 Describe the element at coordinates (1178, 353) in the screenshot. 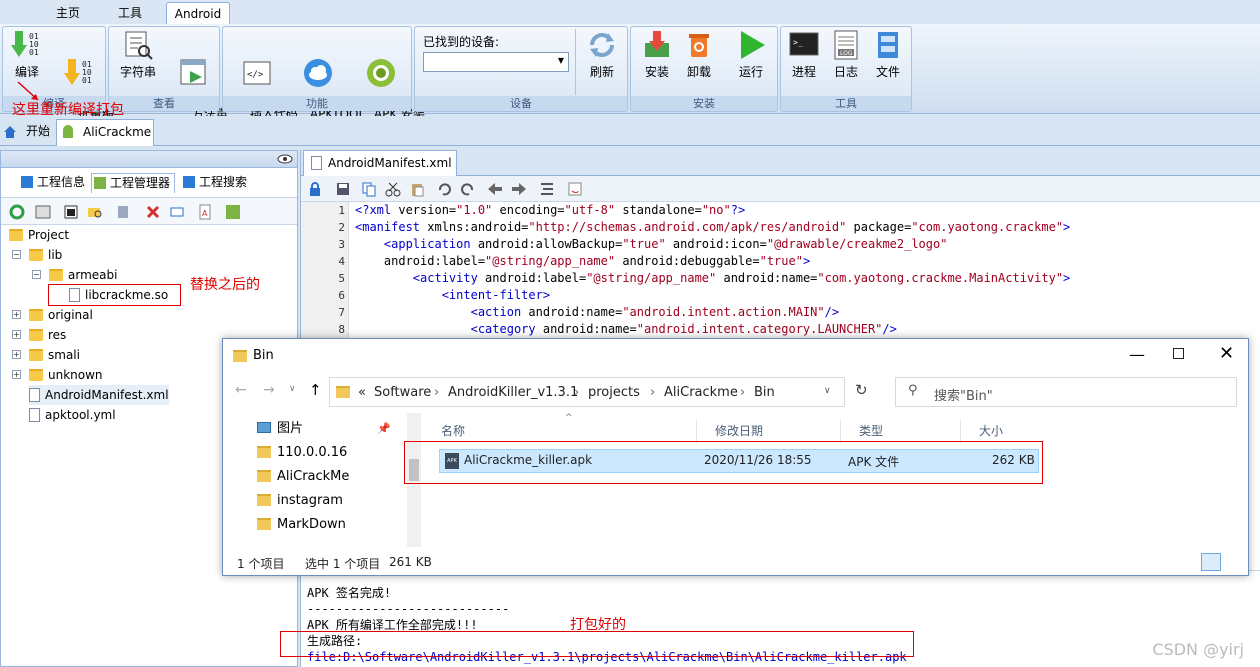

I see `maximize-button` at that location.